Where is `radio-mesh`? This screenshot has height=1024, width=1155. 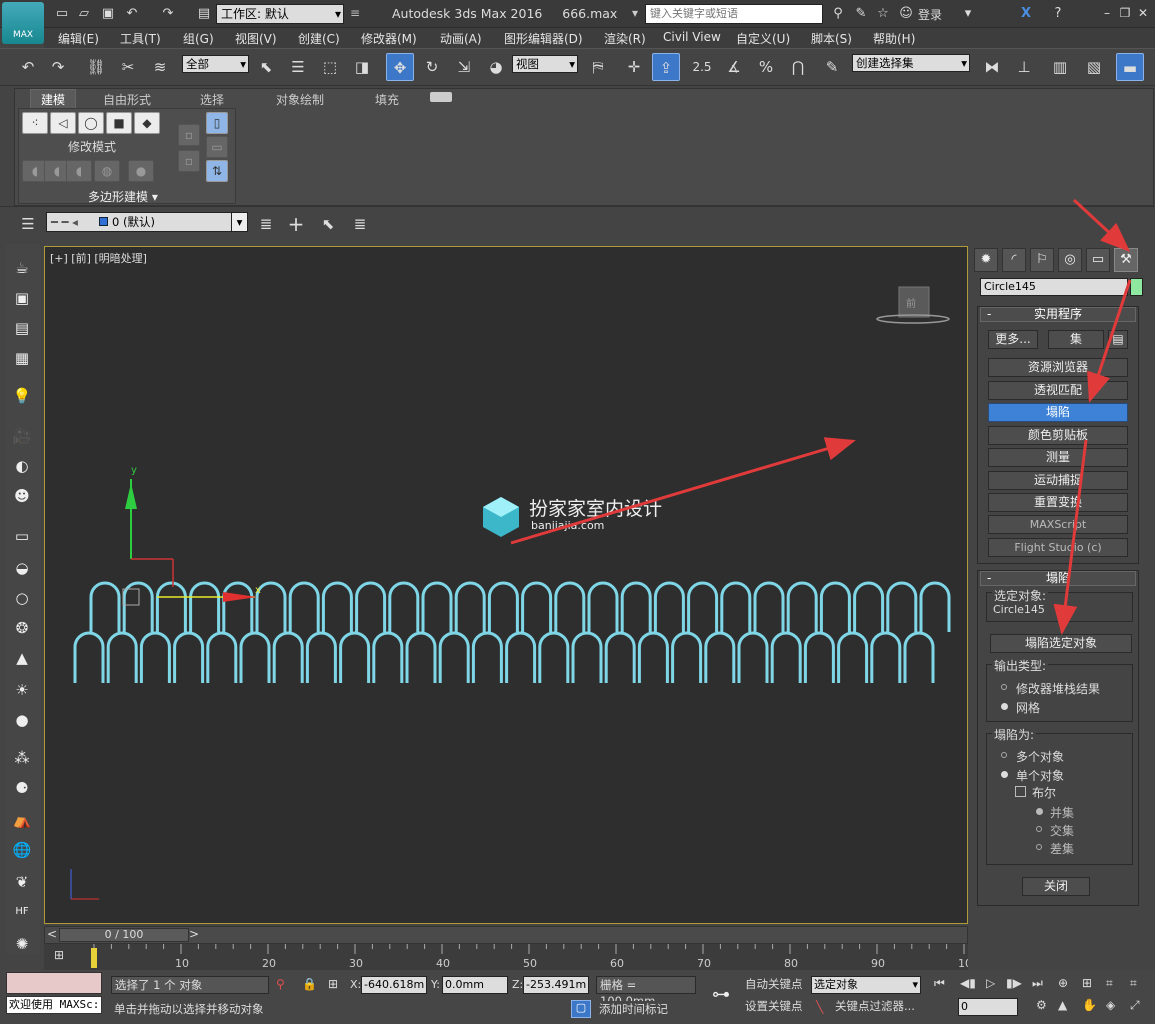
radio-mesh is located at coordinates (1004, 706).